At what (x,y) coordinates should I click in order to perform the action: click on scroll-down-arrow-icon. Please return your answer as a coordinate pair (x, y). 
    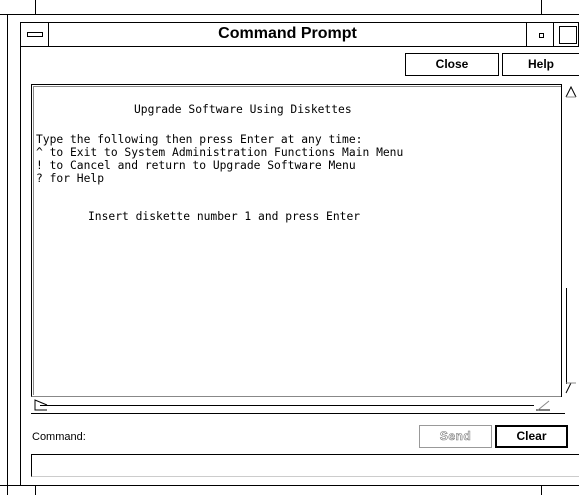
    Looking at the image, I should click on (570, 388).